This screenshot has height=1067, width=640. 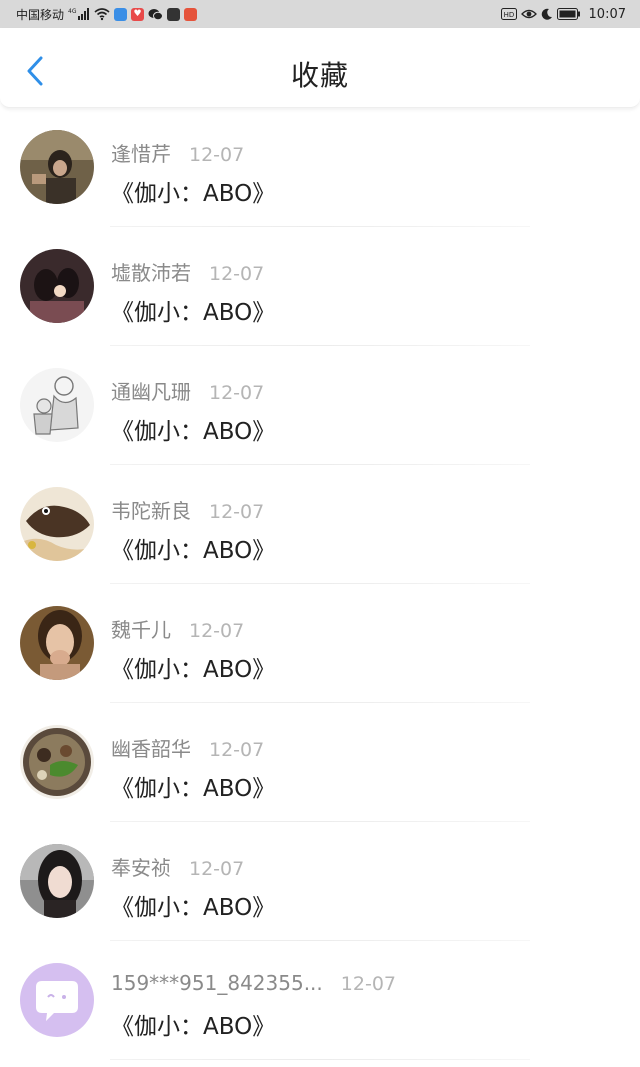 What do you see at coordinates (320, 286) in the screenshot?
I see `favorite-item: 墟散沛若 12-07 《伽小：ABO》` at bounding box center [320, 286].